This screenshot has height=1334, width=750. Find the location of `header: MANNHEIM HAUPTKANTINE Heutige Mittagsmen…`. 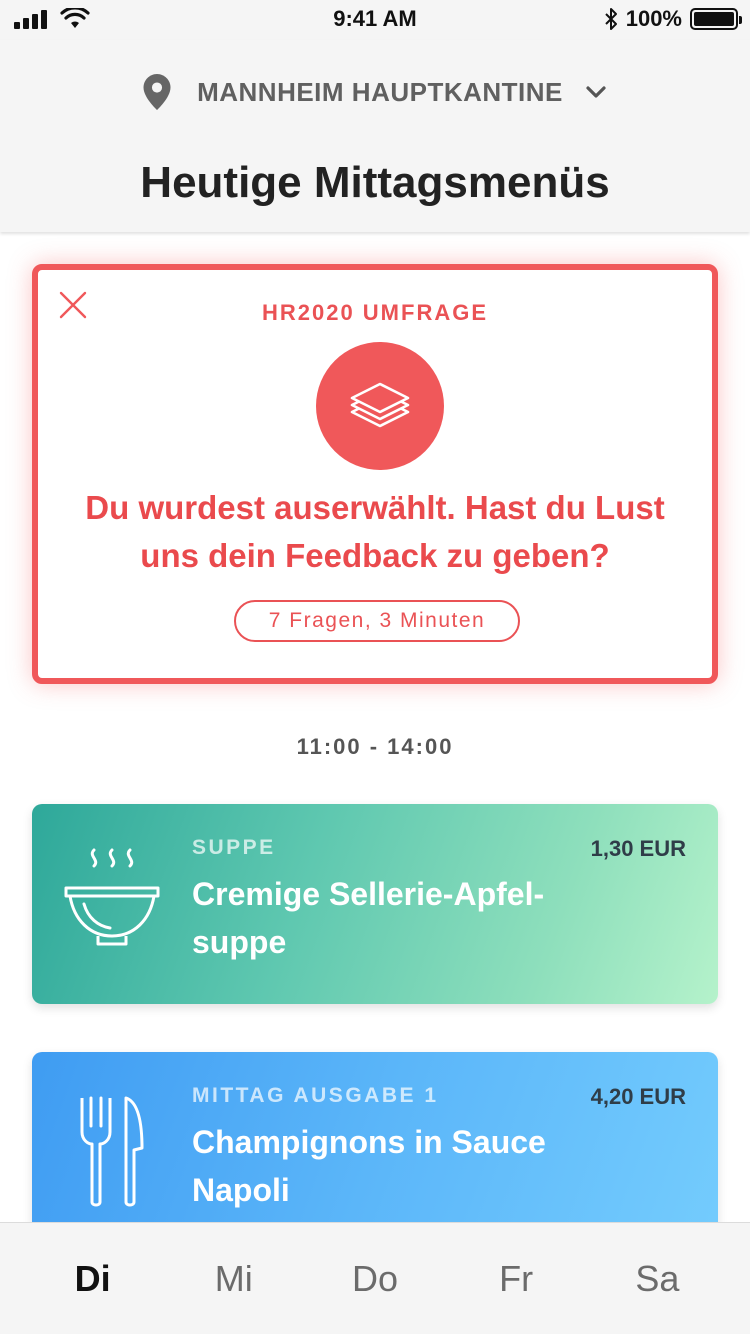

header: MANNHEIM HAUPTKANTINE Heutige Mittagsmen… is located at coordinates (375, 136).